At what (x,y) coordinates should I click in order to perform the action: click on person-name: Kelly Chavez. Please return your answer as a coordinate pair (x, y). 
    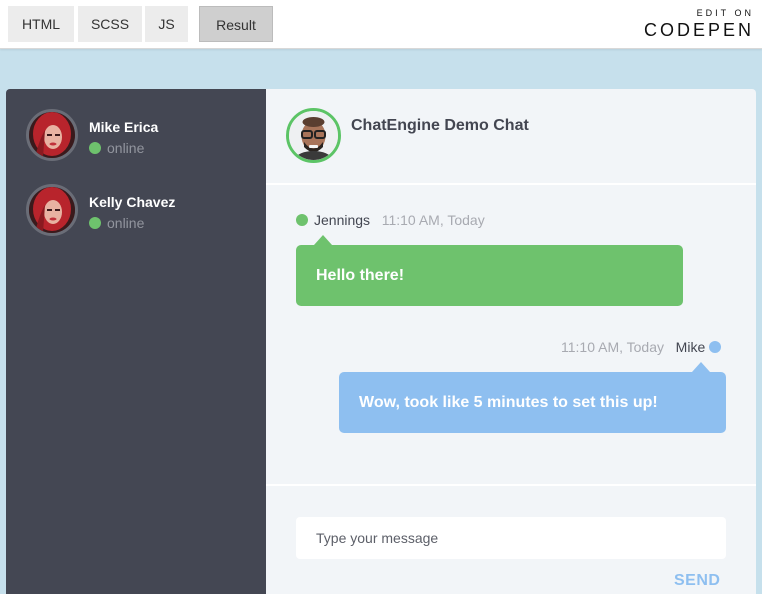
    Looking at the image, I should click on (132, 202).